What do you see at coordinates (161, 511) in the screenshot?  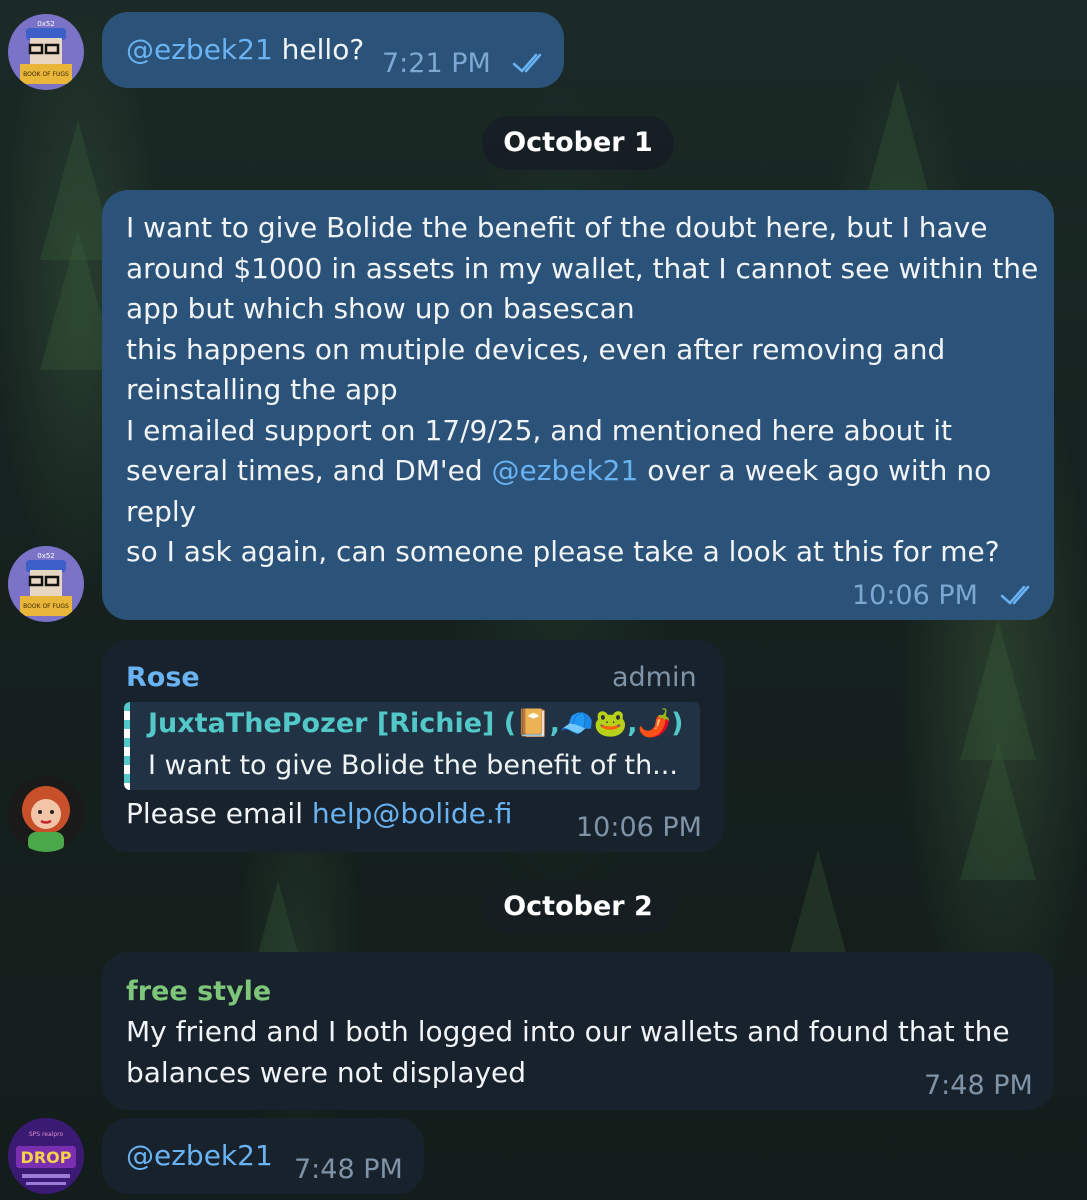 I see `message-line: reply` at bounding box center [161, 511].